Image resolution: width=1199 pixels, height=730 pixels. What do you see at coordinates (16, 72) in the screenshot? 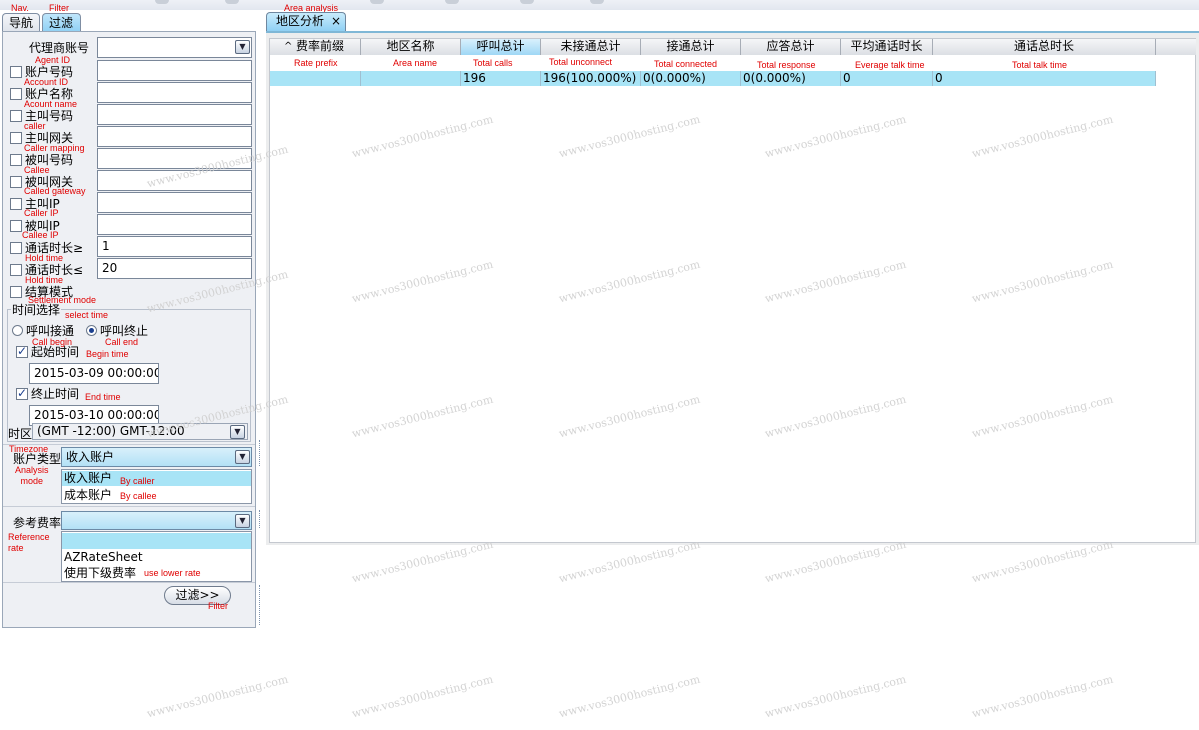
I see `account-id-checkbox` at bounding box center [16, 72].